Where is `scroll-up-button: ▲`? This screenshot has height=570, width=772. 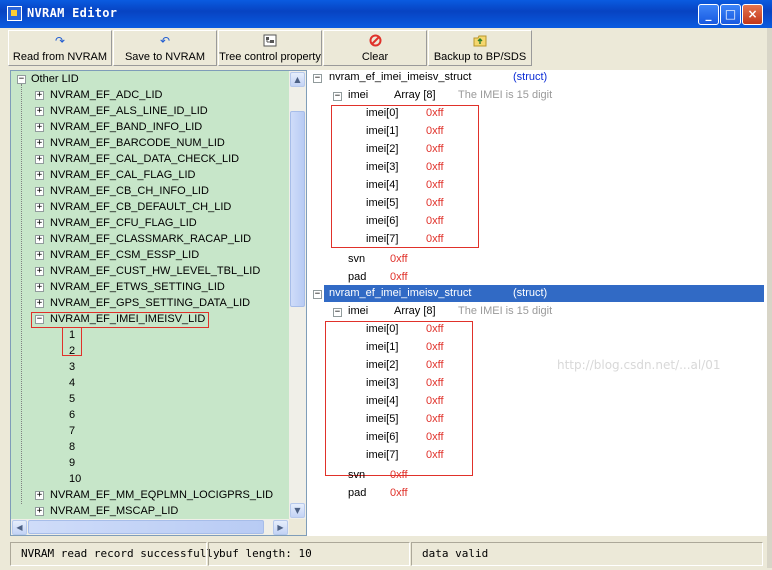
scroll-up-button: ▲ is located at coordinates (297, 79).